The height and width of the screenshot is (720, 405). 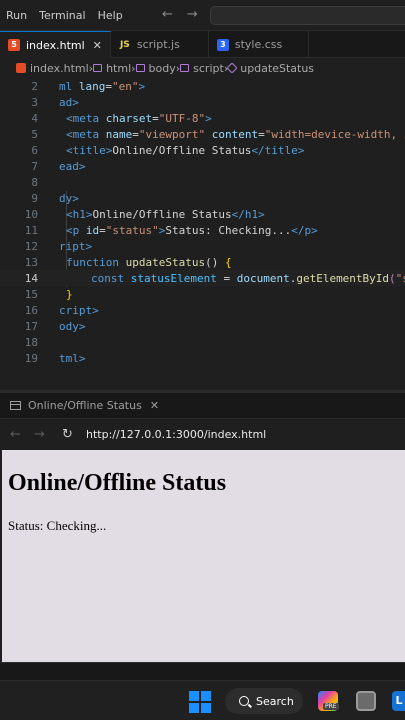 What do you see at coordinates (202, 294) in the screenshot?
I see `code-line: 15 }` at bounding box center [202, 294].